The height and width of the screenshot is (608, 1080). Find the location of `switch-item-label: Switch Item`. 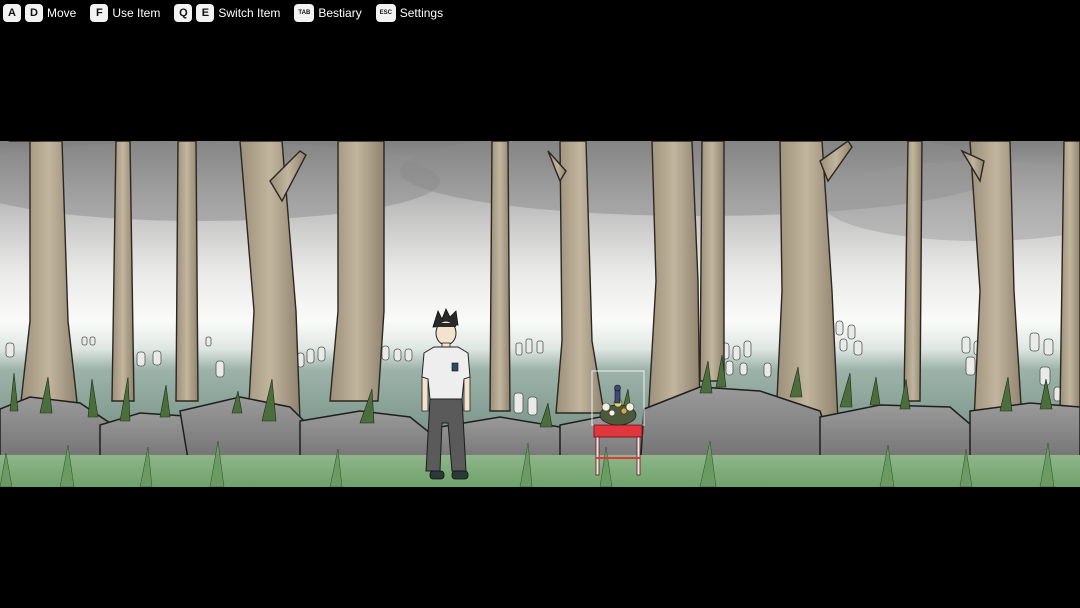

switch-item-label: Switch Item is located at coordinates (249, 13).